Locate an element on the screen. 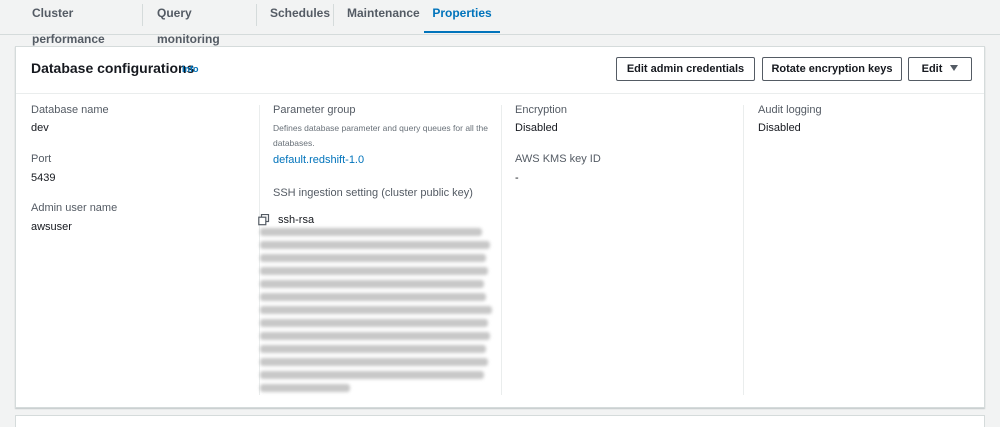 This screenshot has width=1000, height=427. database-name-label: Database name is located at coordinates (70, 110).